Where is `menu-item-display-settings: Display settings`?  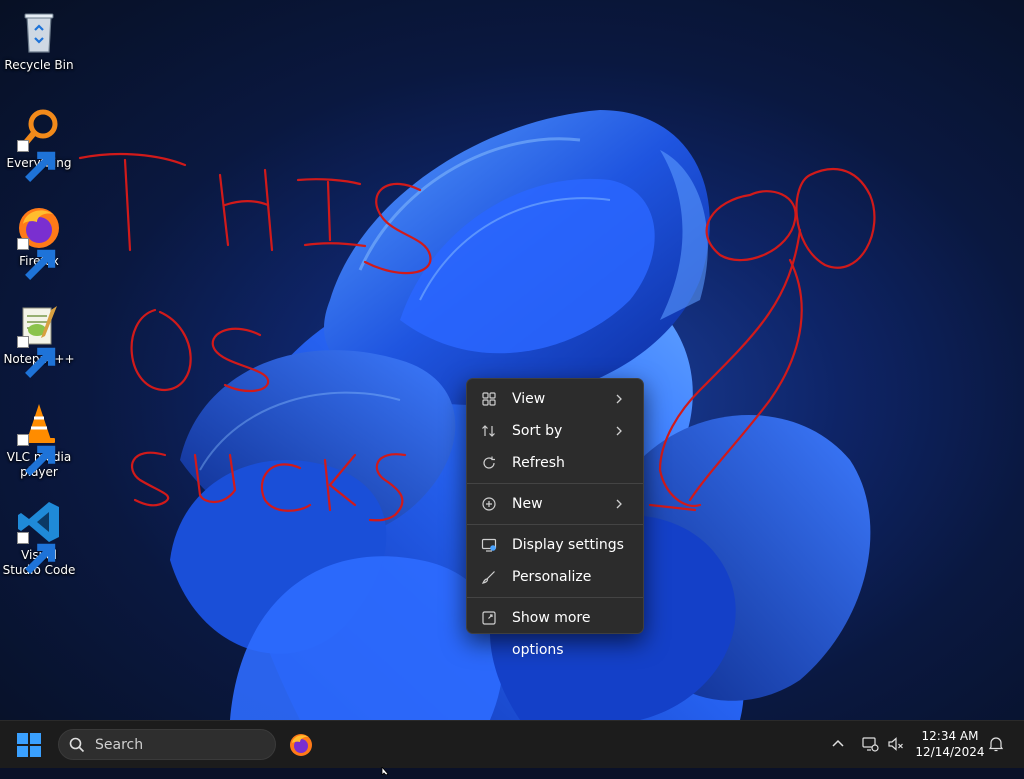 menu-item-display-settings: Display settings is located at coordinates (555, 545).